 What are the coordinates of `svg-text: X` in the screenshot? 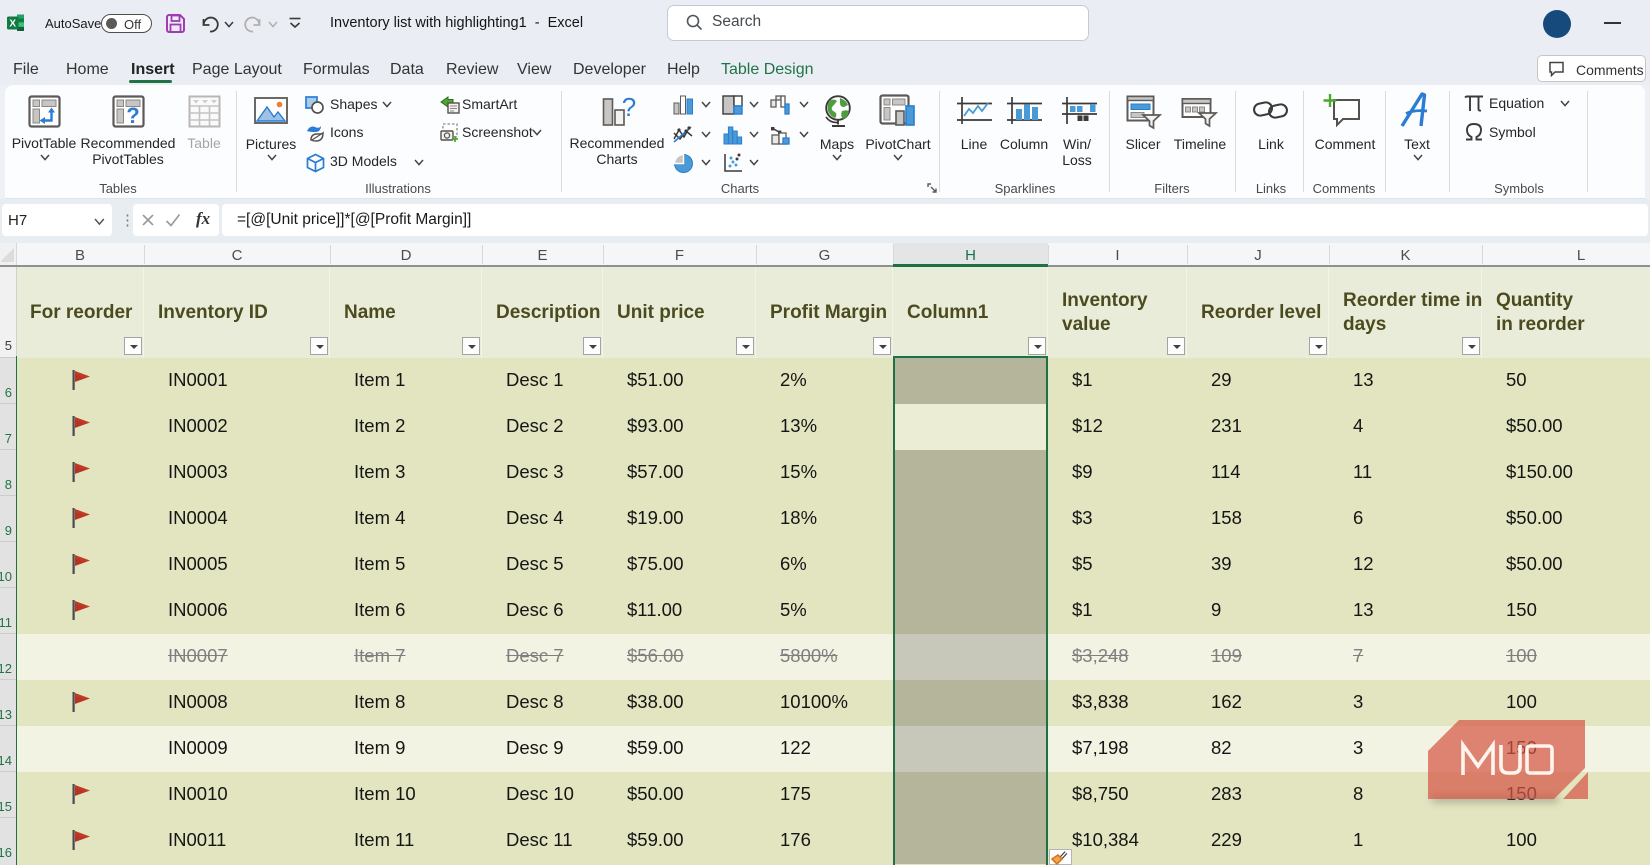 It's located at (12, 24).